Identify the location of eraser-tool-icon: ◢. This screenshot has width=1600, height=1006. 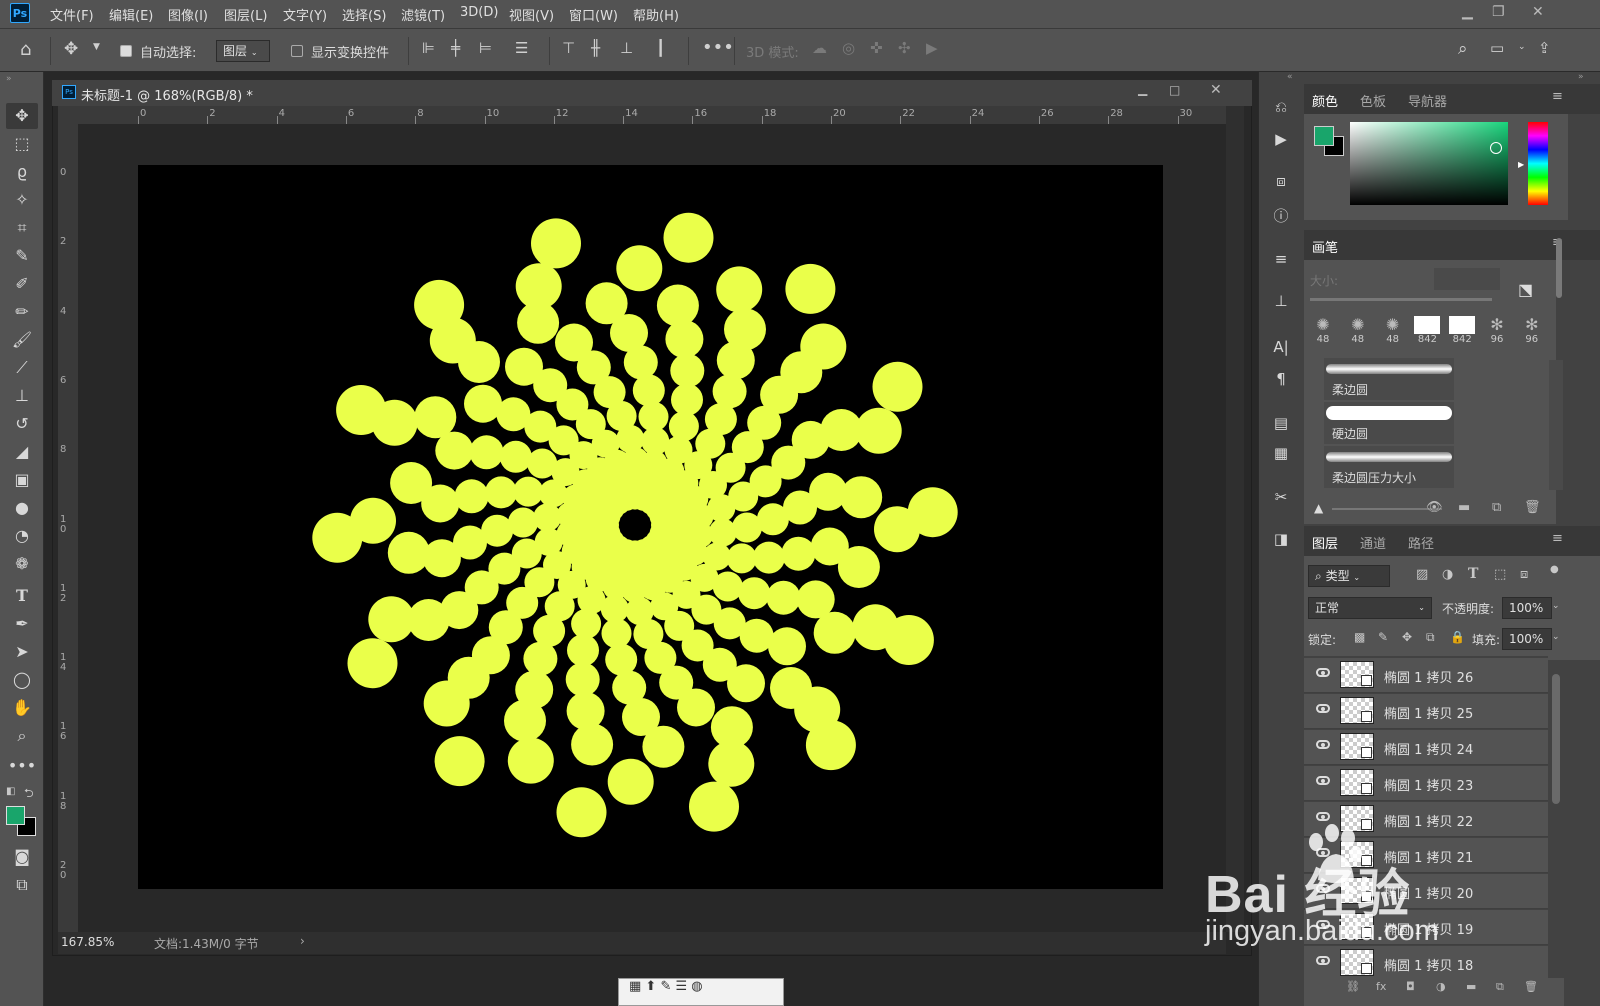
(22, 452).